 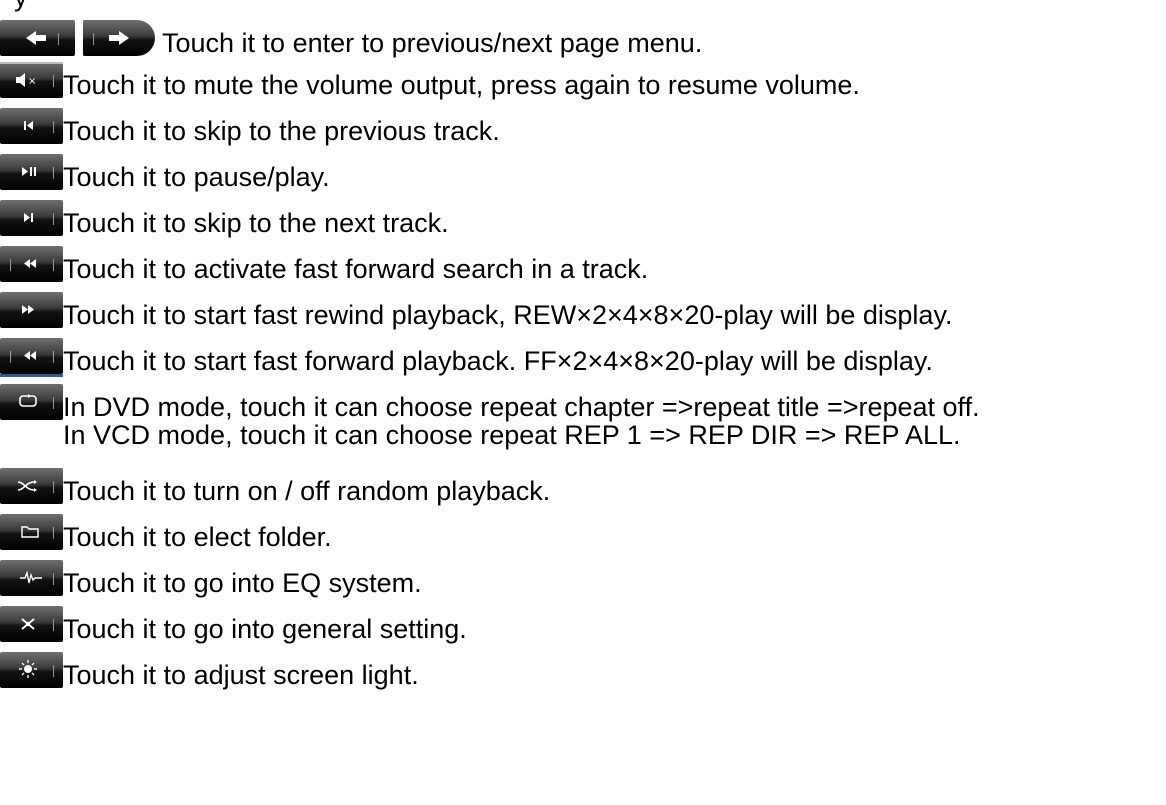 I want to click on cut-off-line: y, so click(x=21, y=6).